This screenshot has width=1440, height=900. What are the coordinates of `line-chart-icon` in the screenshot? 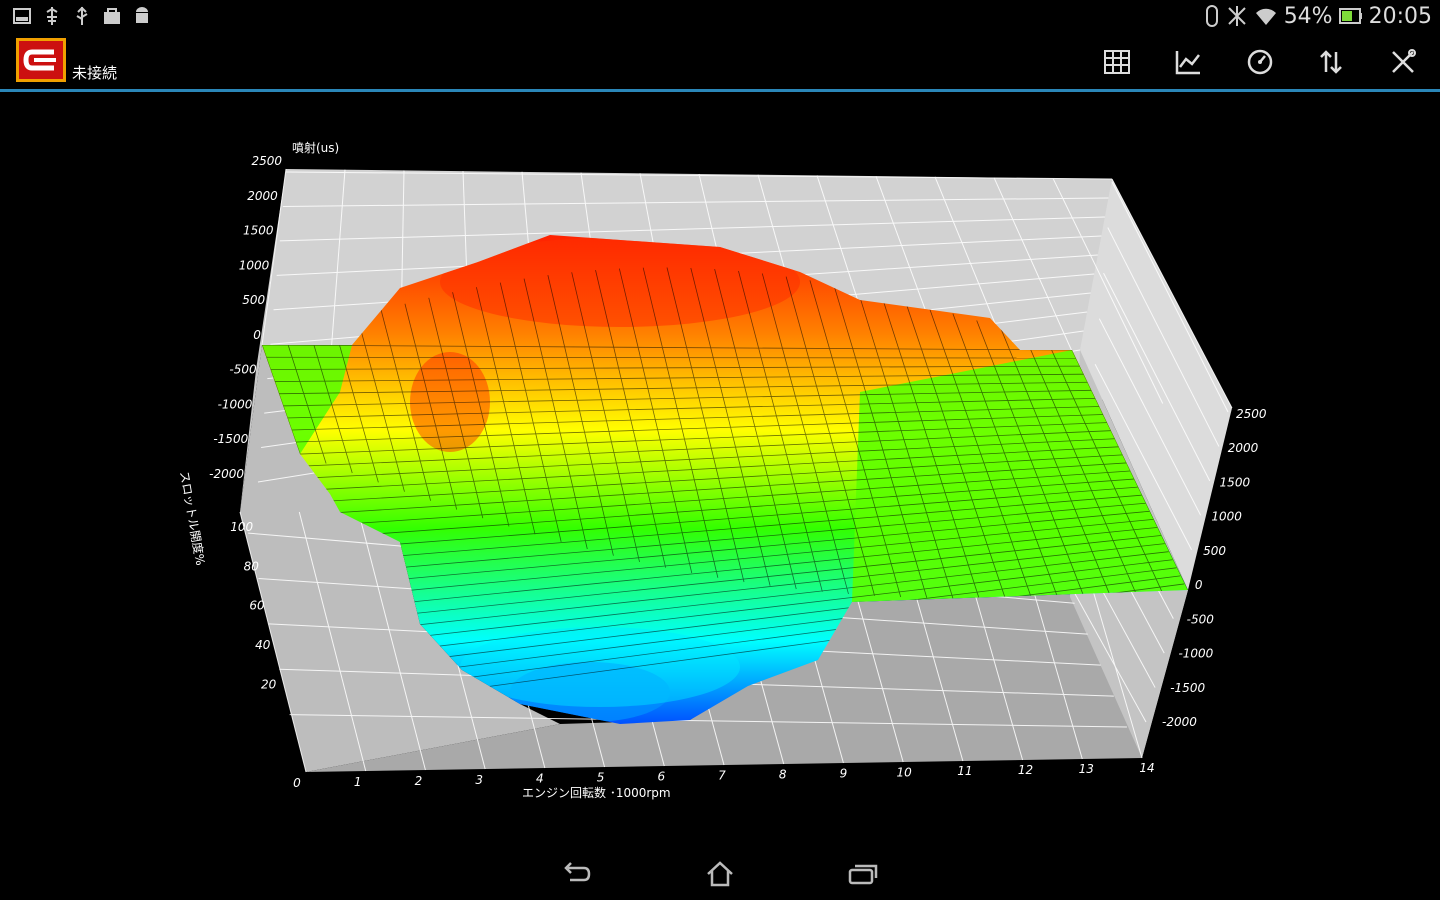 It's located at (1187, 63).